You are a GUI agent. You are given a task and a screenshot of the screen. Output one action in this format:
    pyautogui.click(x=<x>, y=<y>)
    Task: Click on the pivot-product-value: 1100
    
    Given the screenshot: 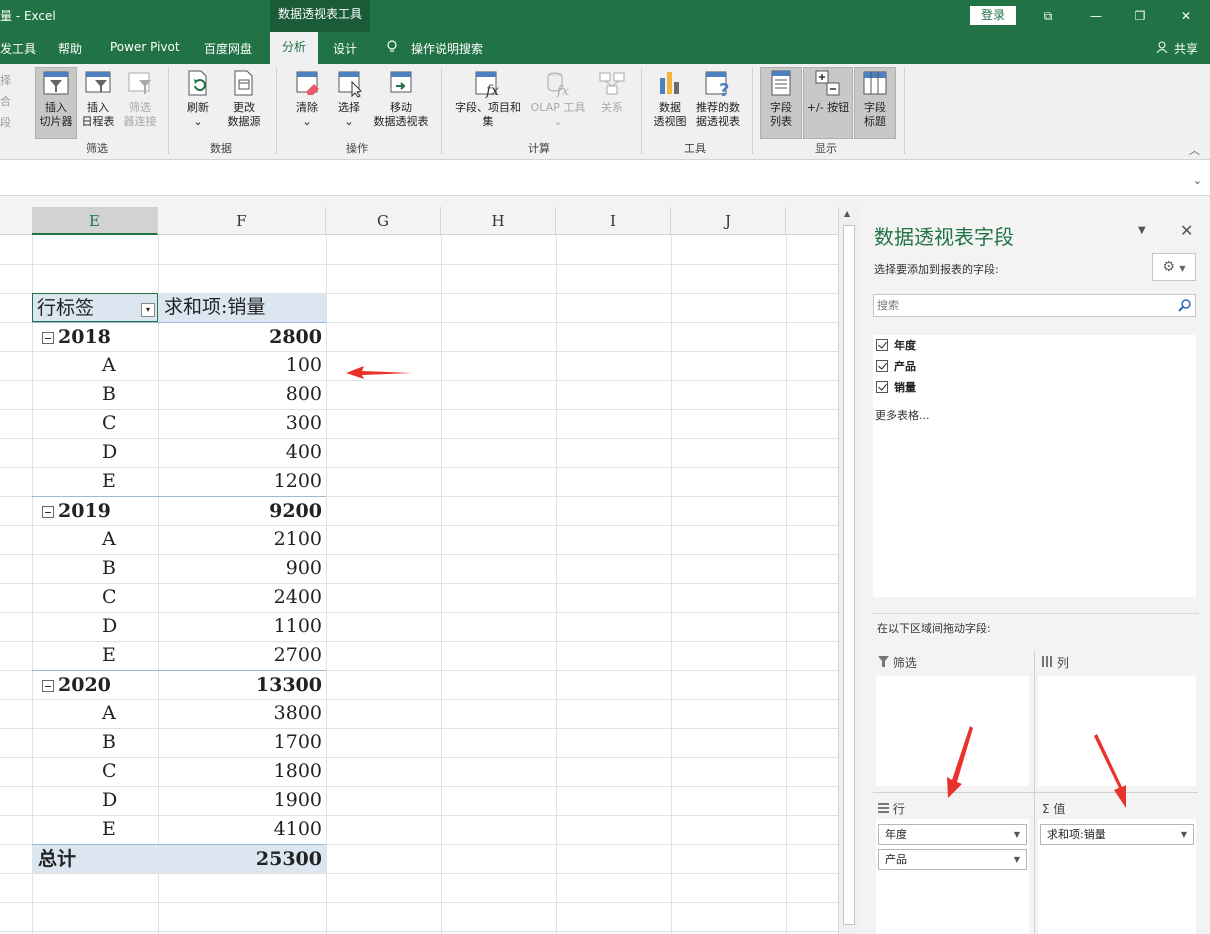 What is the action you would take?
    pyautogui.click(x=242, y=626)
    